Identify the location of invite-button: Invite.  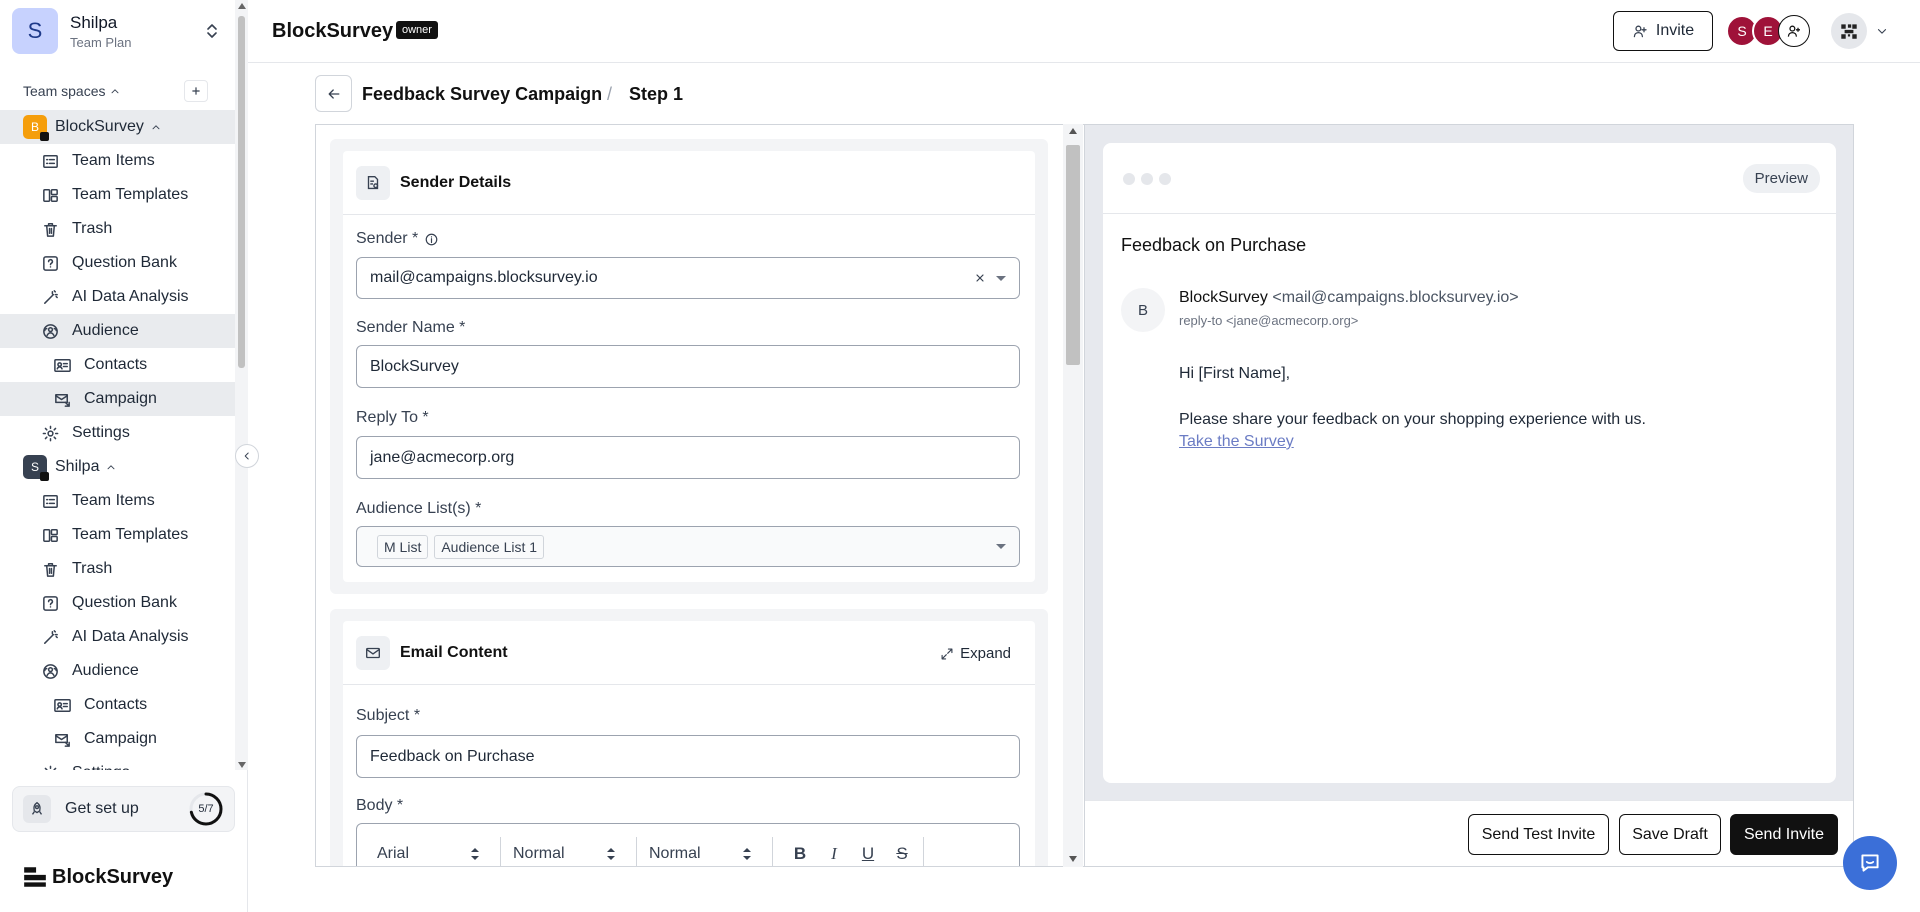
(1663, 31).